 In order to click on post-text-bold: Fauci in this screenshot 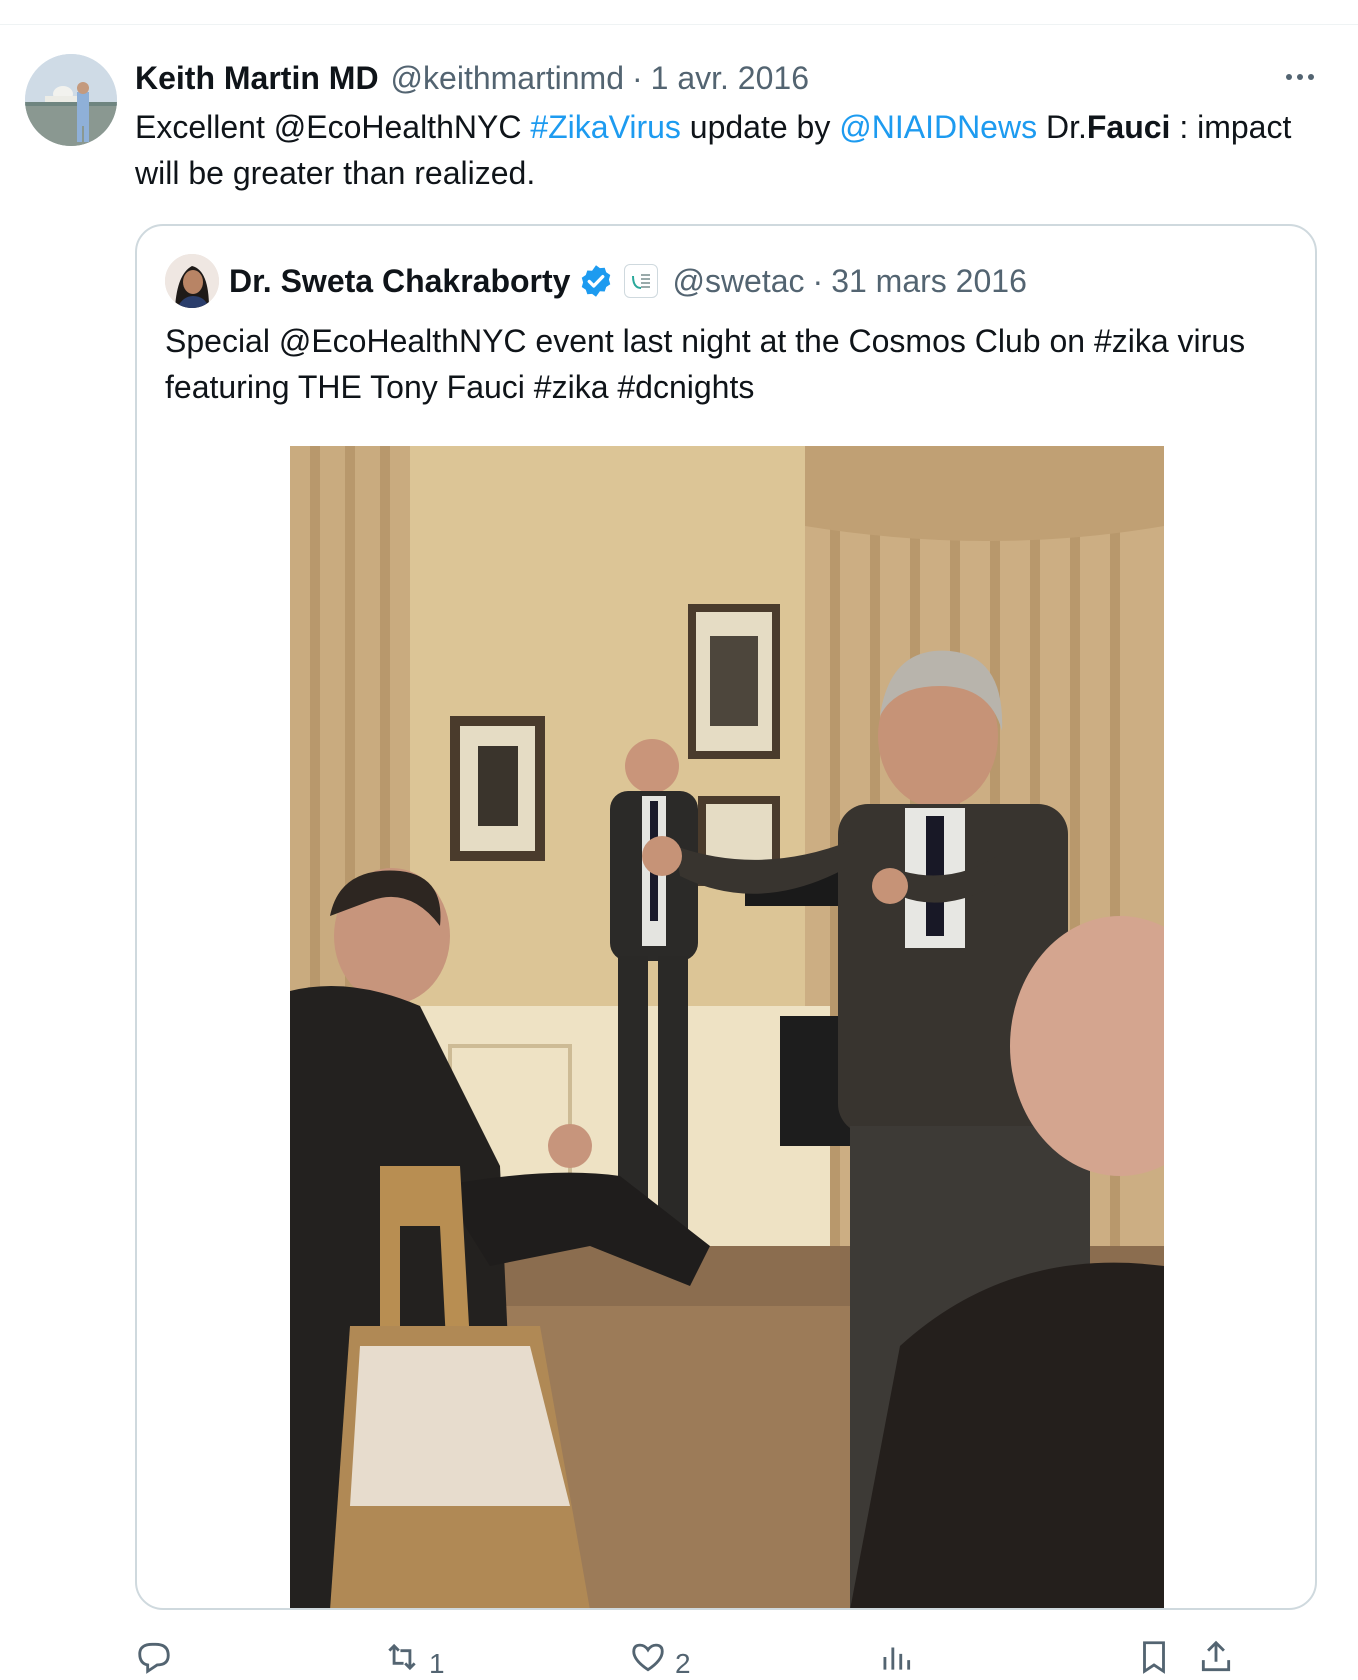, I will do `click(1128, 127)`.